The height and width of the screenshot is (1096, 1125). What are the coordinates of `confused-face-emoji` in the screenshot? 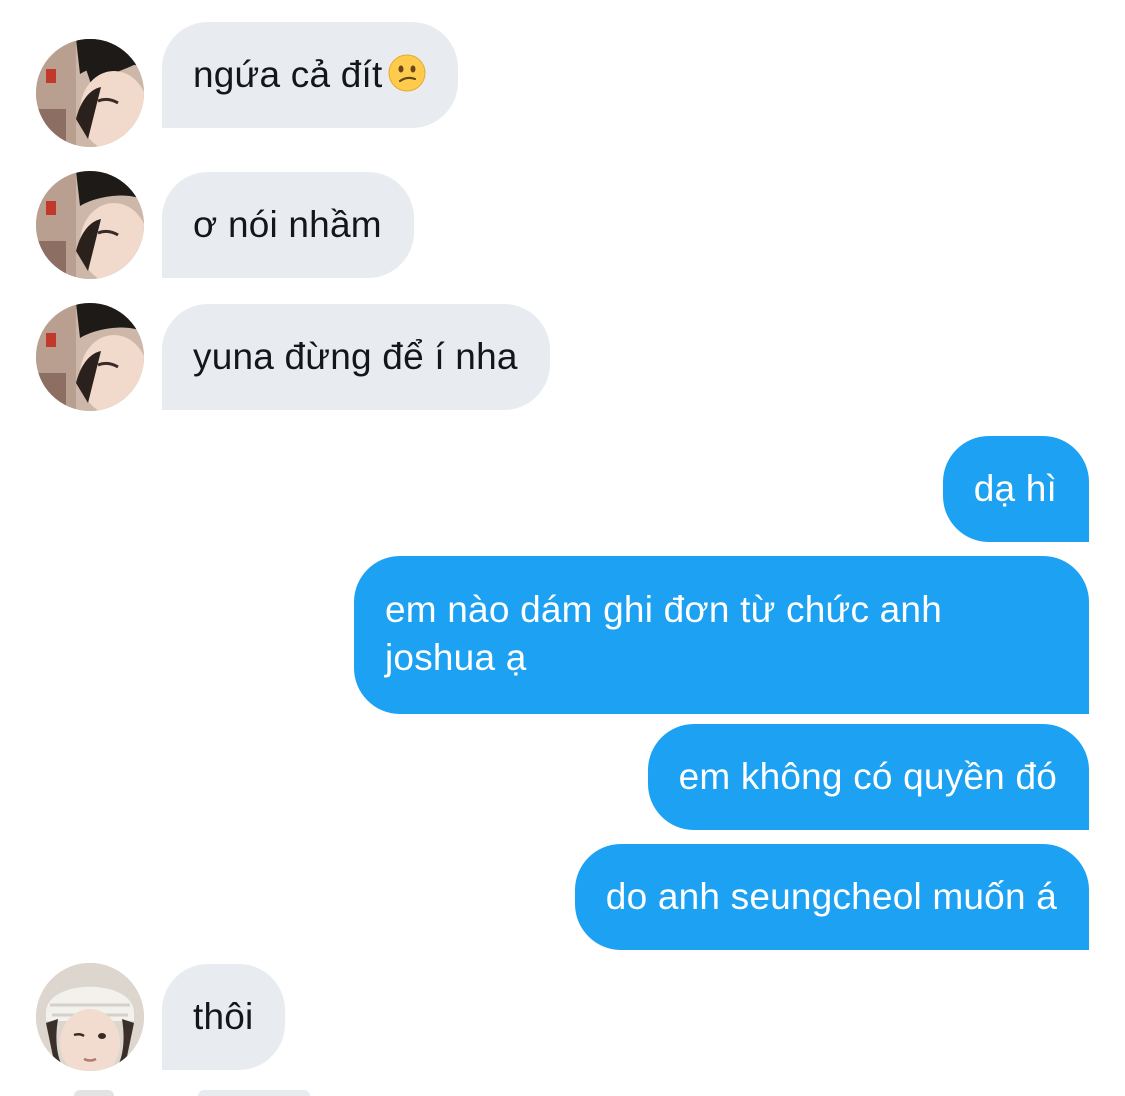 It's located at (407, 73).